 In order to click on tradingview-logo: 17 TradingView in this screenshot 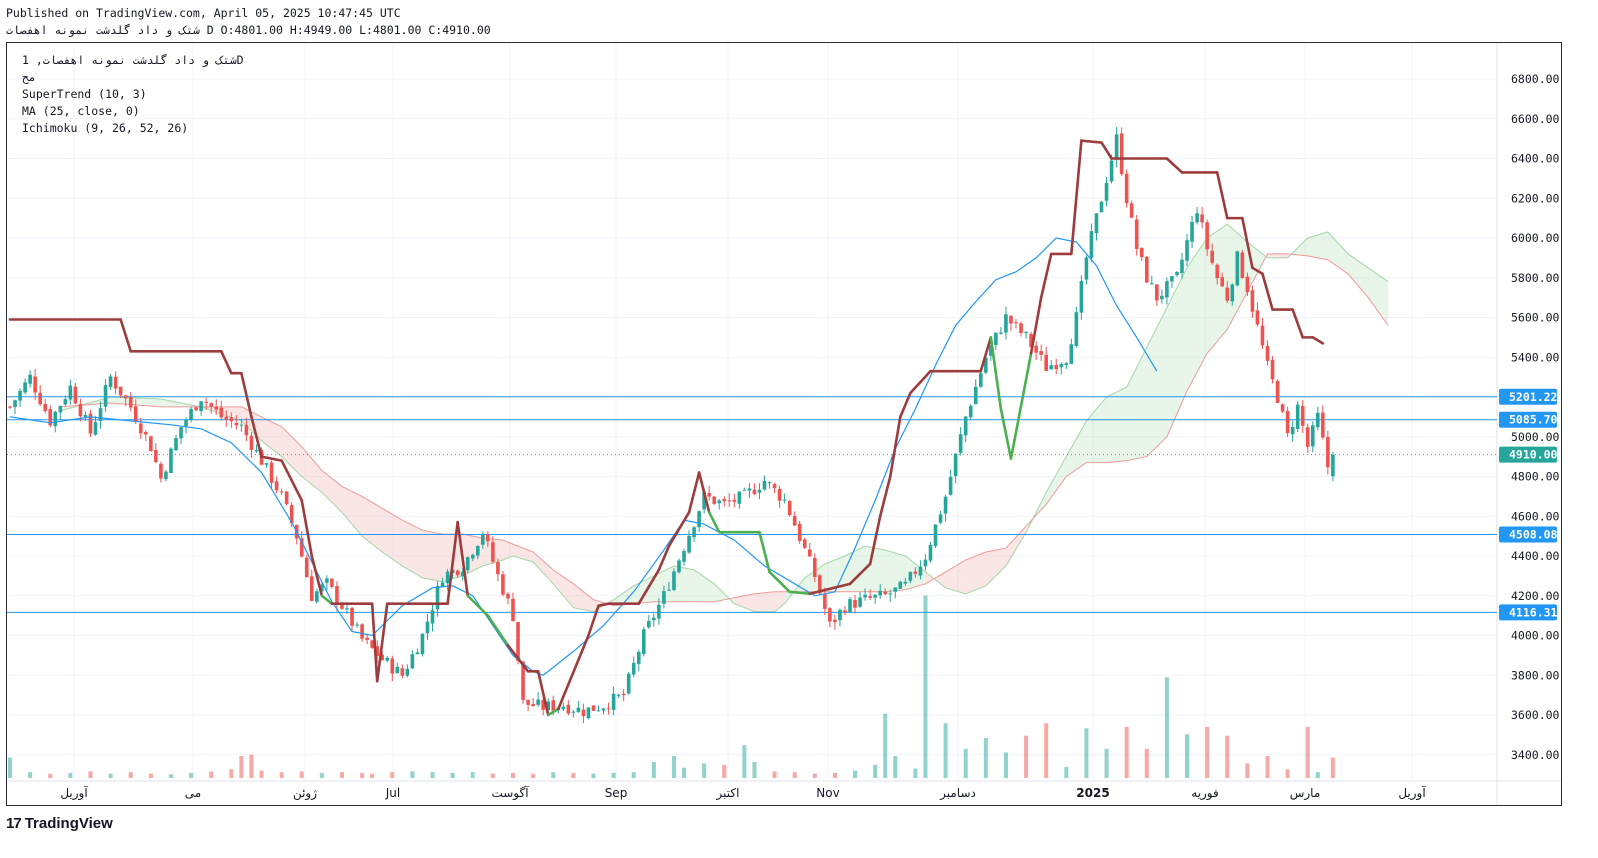, I will do `click(59, 823)`.